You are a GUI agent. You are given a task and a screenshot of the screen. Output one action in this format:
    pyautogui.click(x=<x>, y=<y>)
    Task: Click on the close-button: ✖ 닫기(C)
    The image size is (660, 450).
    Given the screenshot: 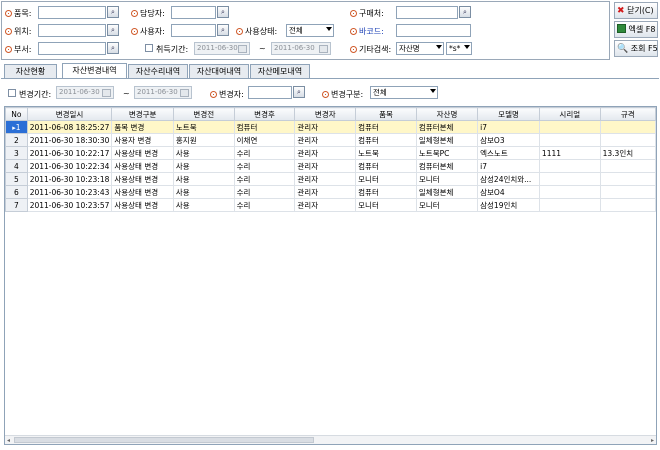 What is the action you would take?
    pyautogui.click(x=636, y=10)
    